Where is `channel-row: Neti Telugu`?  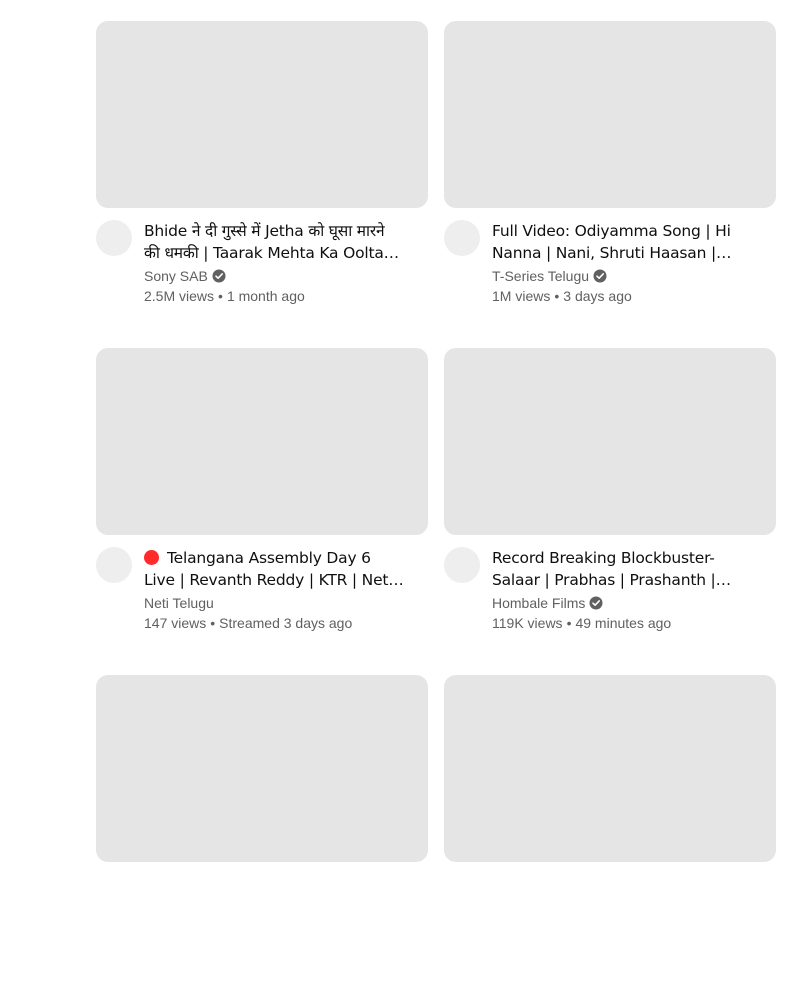 channel-row: Neti Telugu is located at coordinates (274, 603).